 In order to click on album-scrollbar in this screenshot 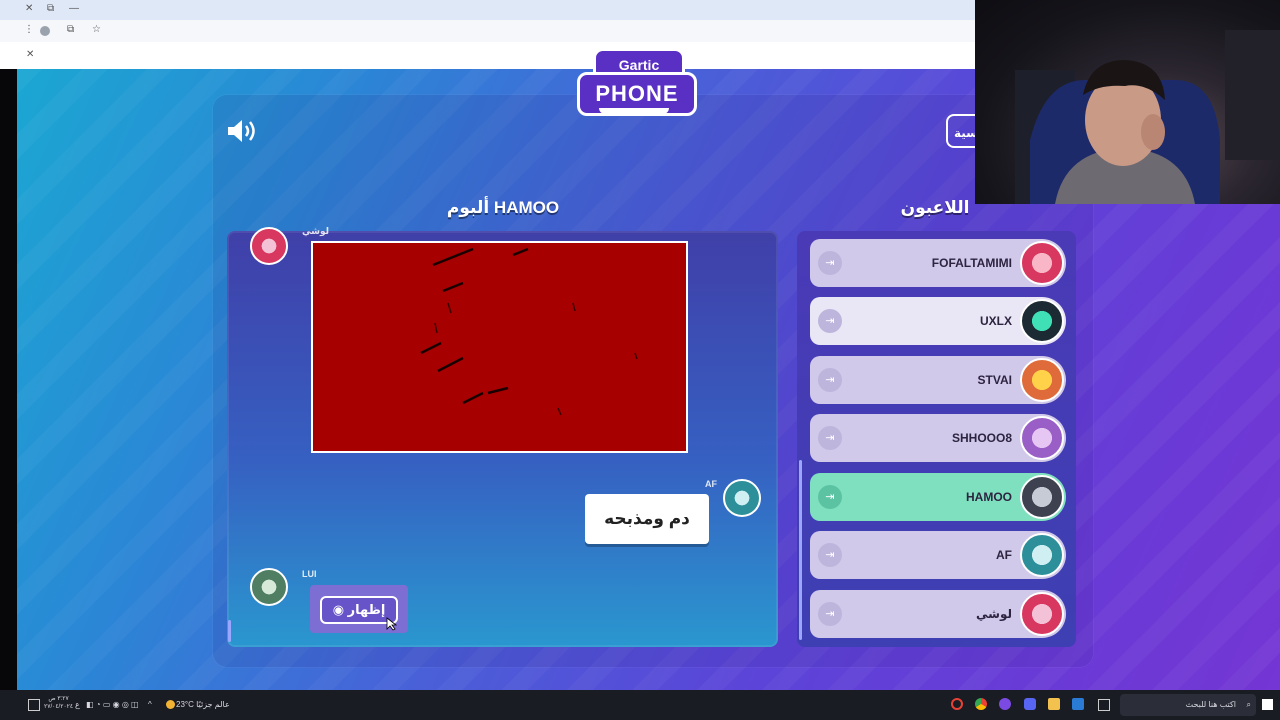, I will do `click(229, 631)`.